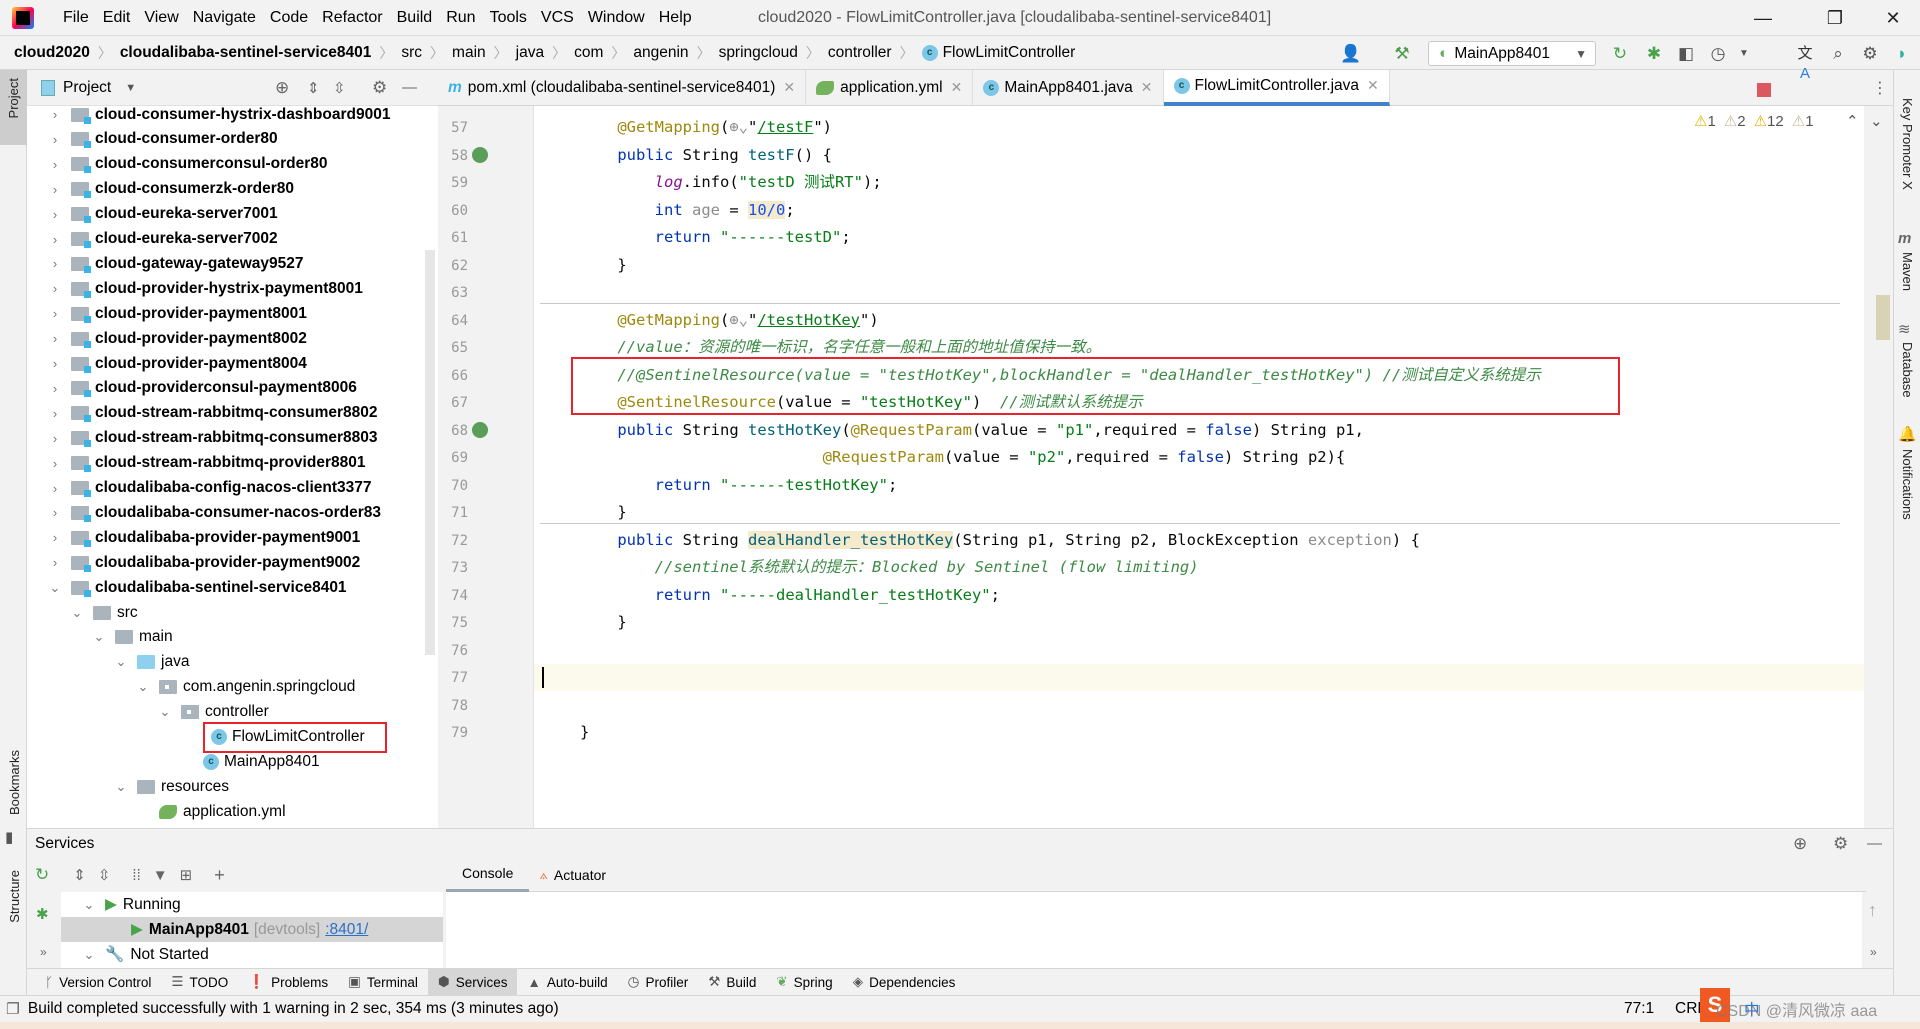 This screenshot has height=1029, width=1920. Describe the element at coordinates (1874, 843) in the screenshot. I see `hide-icon: —` at that location.